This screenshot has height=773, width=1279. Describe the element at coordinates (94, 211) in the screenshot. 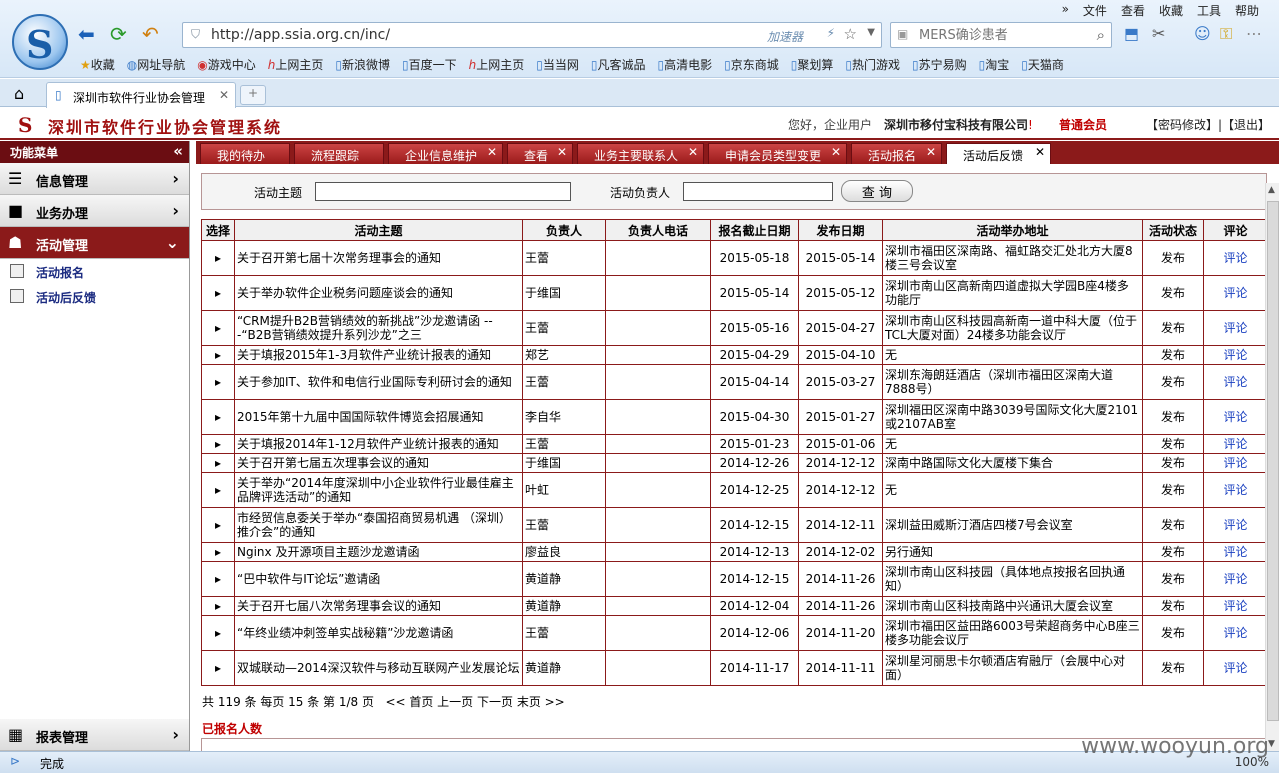

I see `sidebar-group-business: ■ 业务办理 ›` at that location.